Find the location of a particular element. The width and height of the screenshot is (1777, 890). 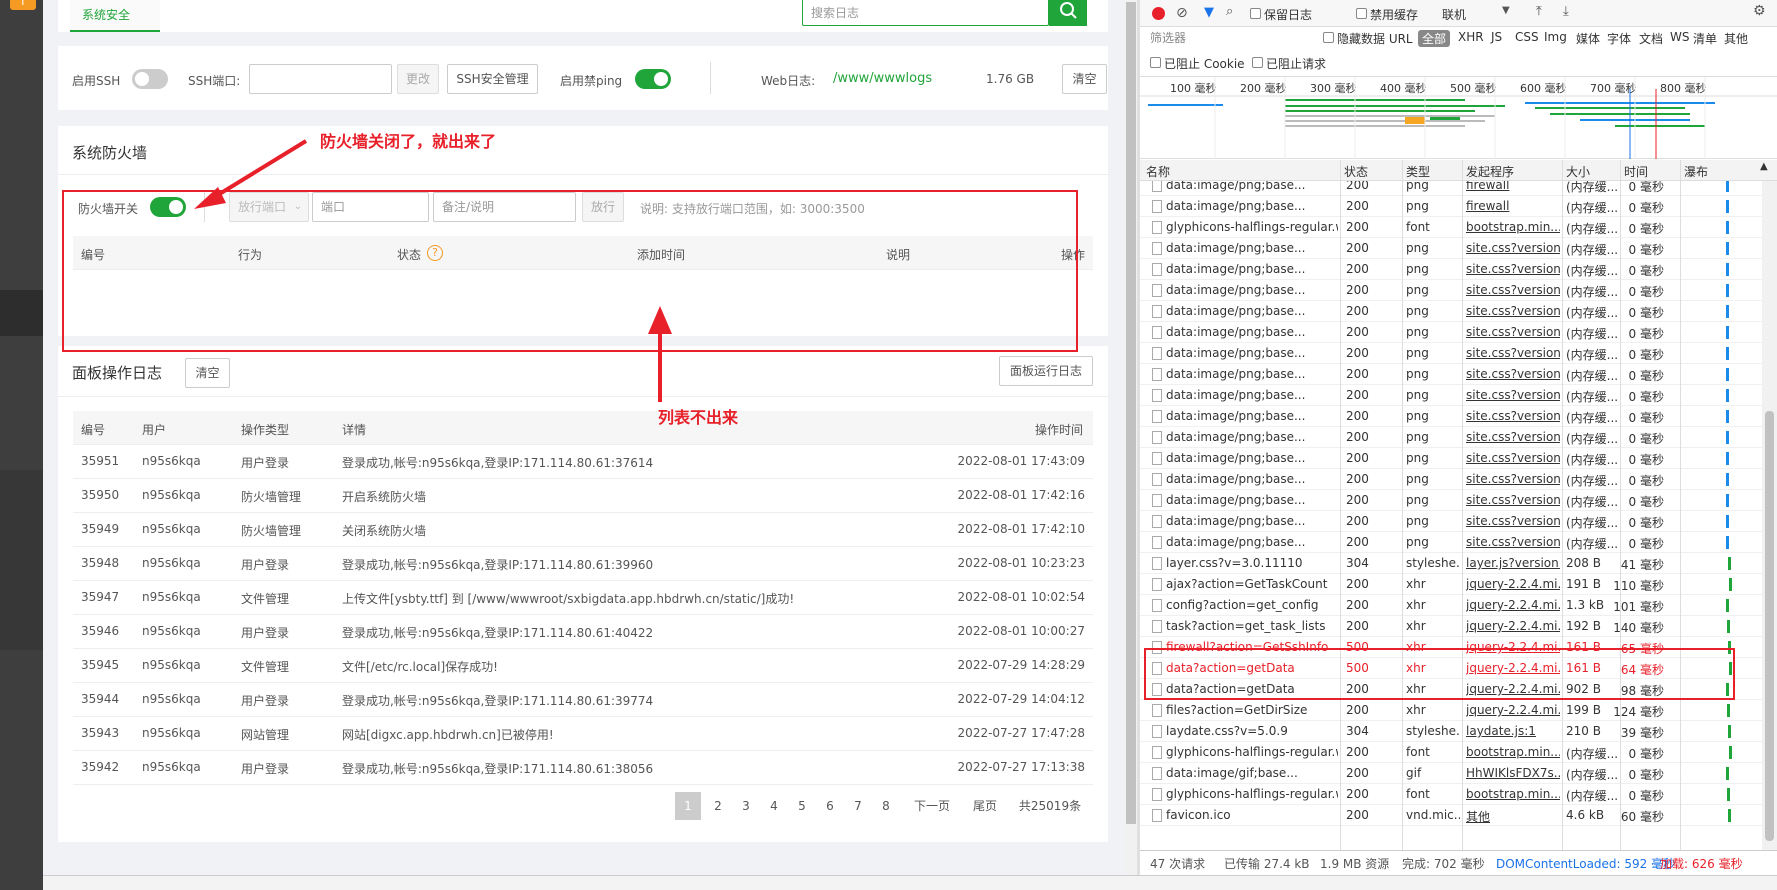

page-3: 3 is located at coordinates (746, 806).